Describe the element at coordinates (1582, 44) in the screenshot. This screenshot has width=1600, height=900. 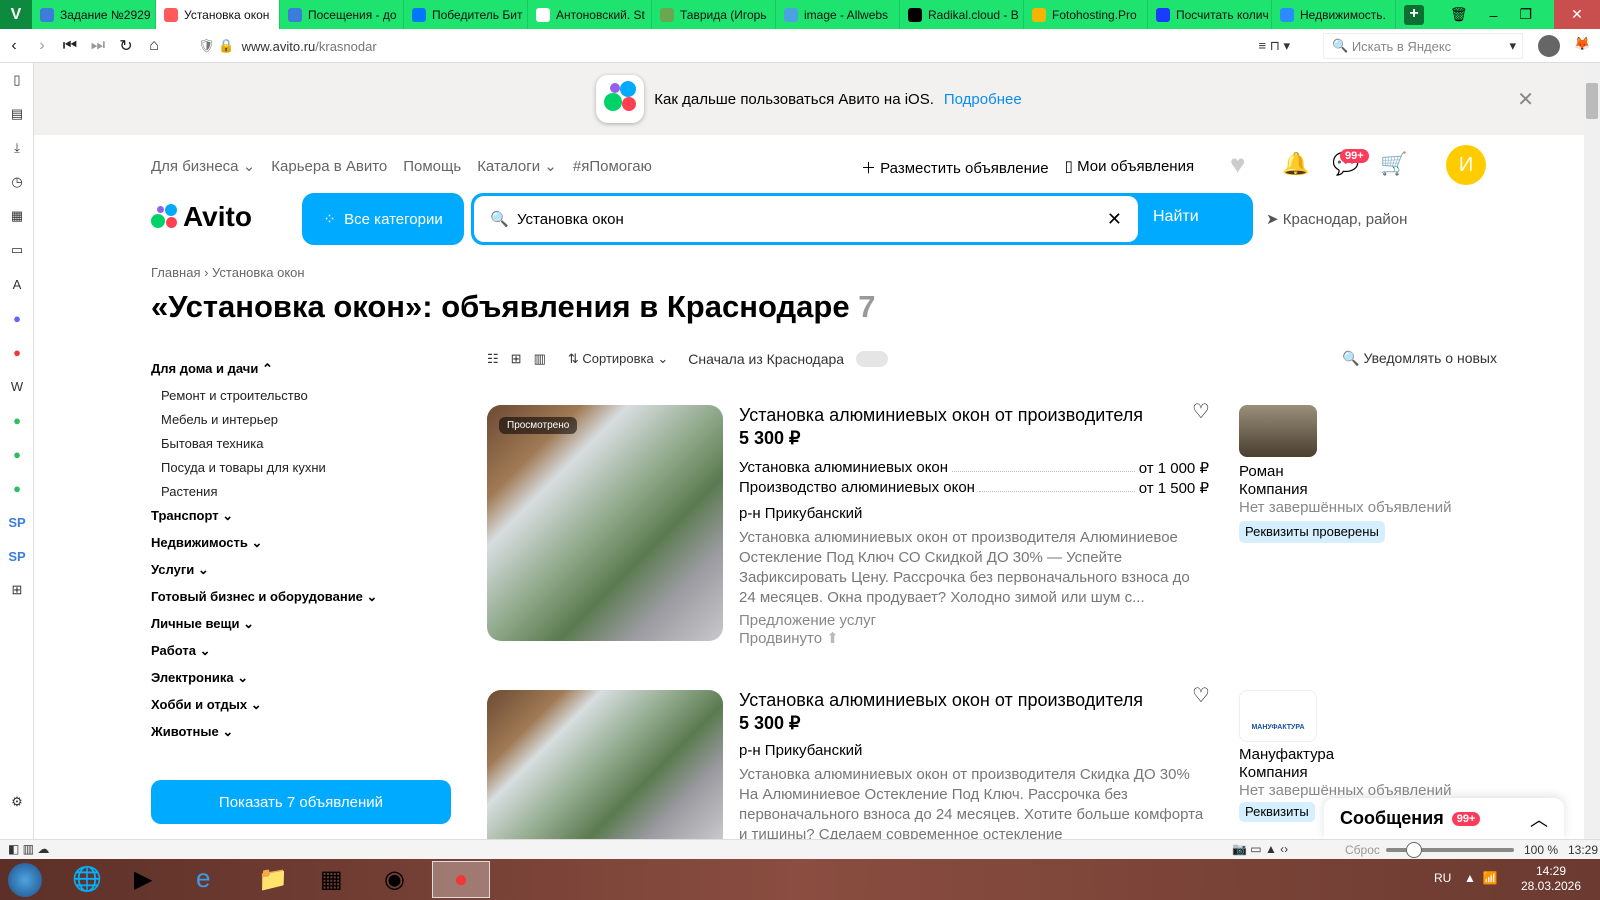
I see `metamask-icon: 🦊` at that location.